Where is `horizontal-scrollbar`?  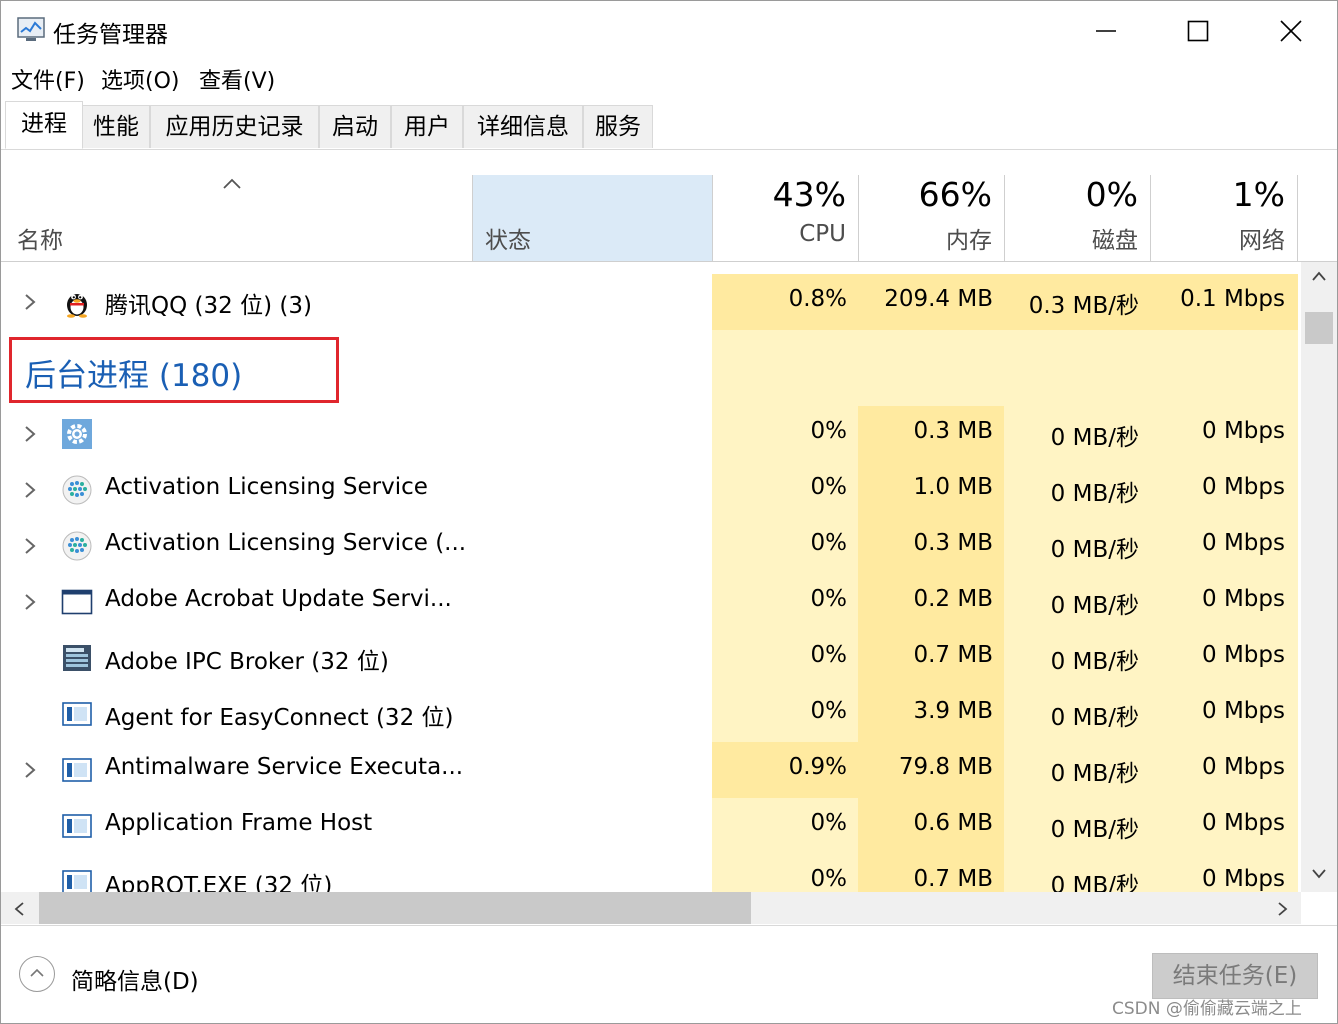 horizontal-scrollbar is located at coordinates (651, 908).